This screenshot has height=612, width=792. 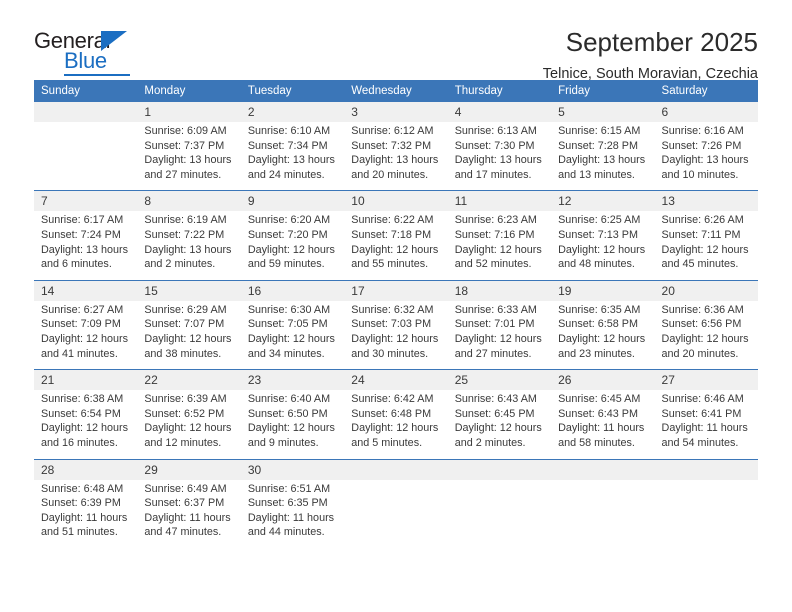 What do you see at coordinates (390, 264) in the screenshot?
I see `day-info-line: and 55 minutes.` at bounding box center [390, 264].